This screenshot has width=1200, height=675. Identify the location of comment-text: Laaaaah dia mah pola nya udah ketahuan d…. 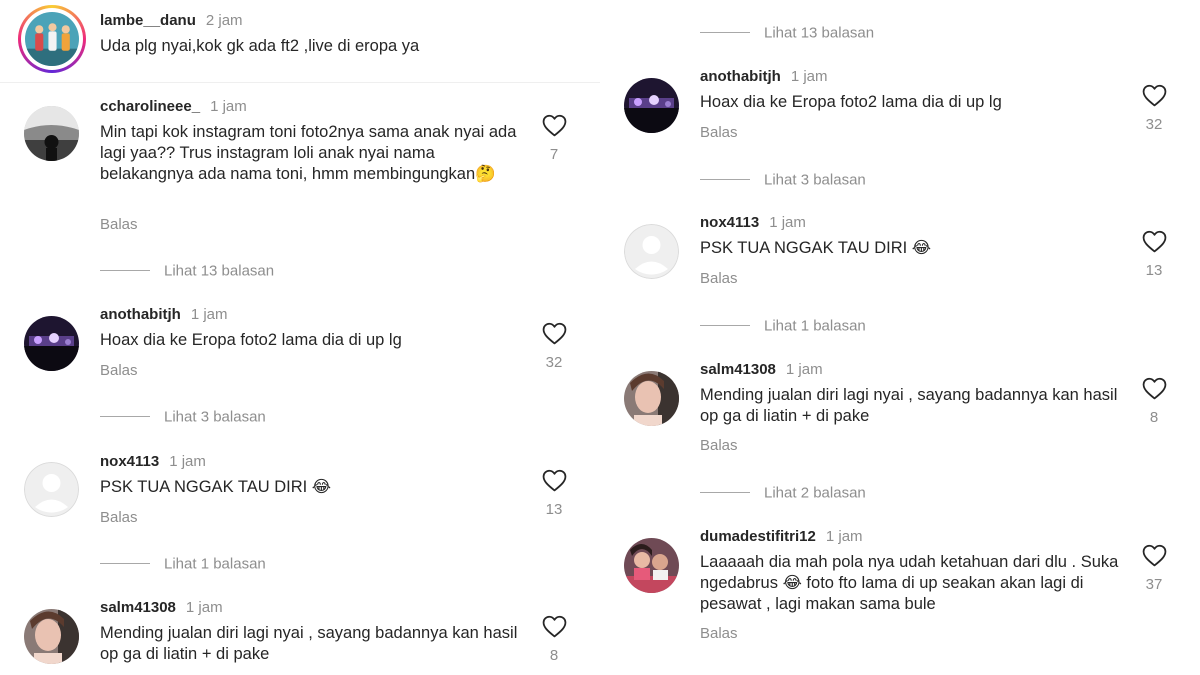
(909, 583).